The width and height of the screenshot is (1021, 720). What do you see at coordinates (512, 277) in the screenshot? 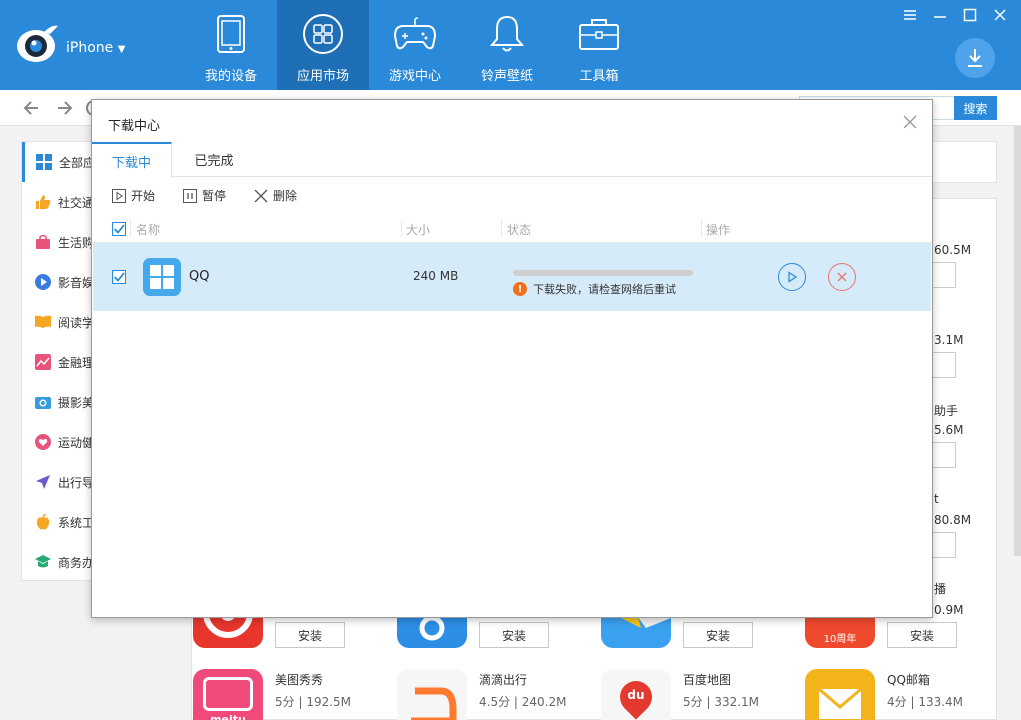
I see `table-row: QQ 240 MB ! 下载失败，请检查网络后重试` at bounding box center [512, 277].